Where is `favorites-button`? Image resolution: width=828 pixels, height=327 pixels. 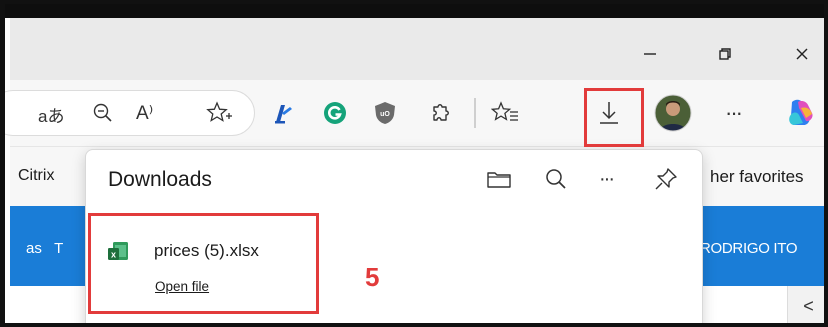 favorites-button is located at coordinates (505, 113).